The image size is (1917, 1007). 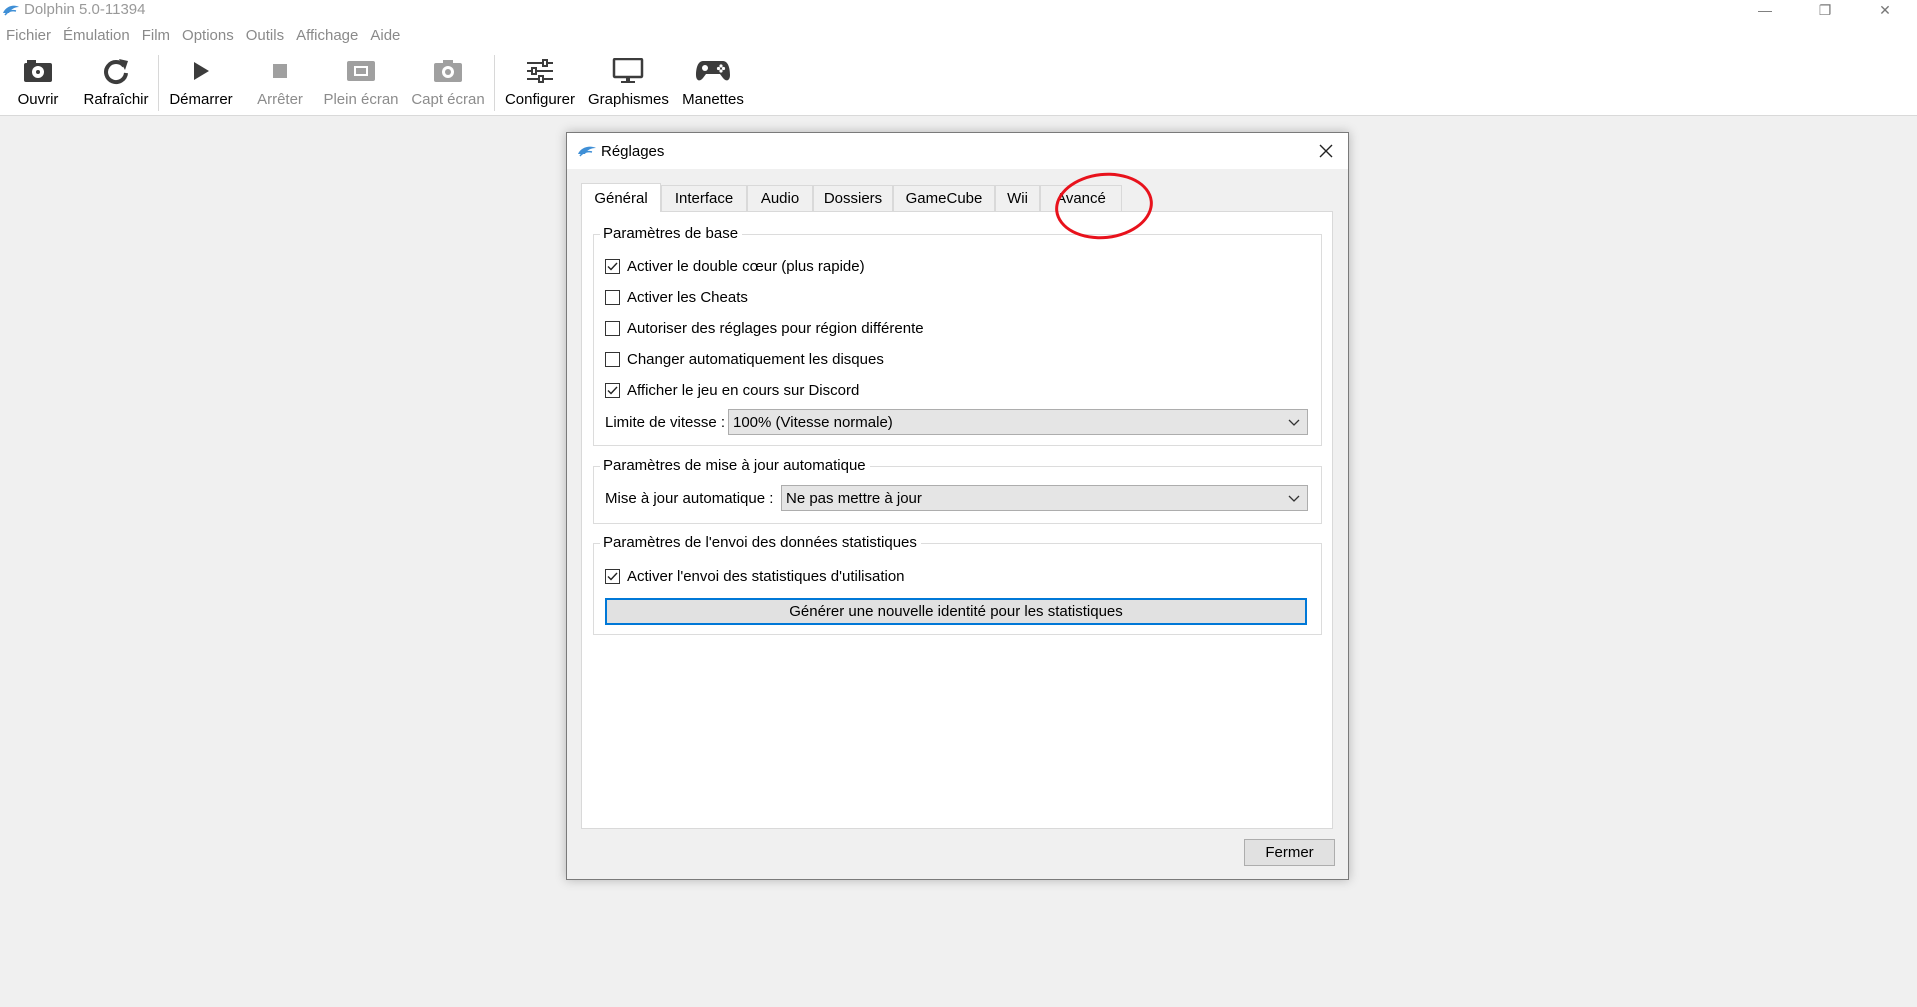 I want to click on controllers-label: Manettes, so click(x=713, y=99).